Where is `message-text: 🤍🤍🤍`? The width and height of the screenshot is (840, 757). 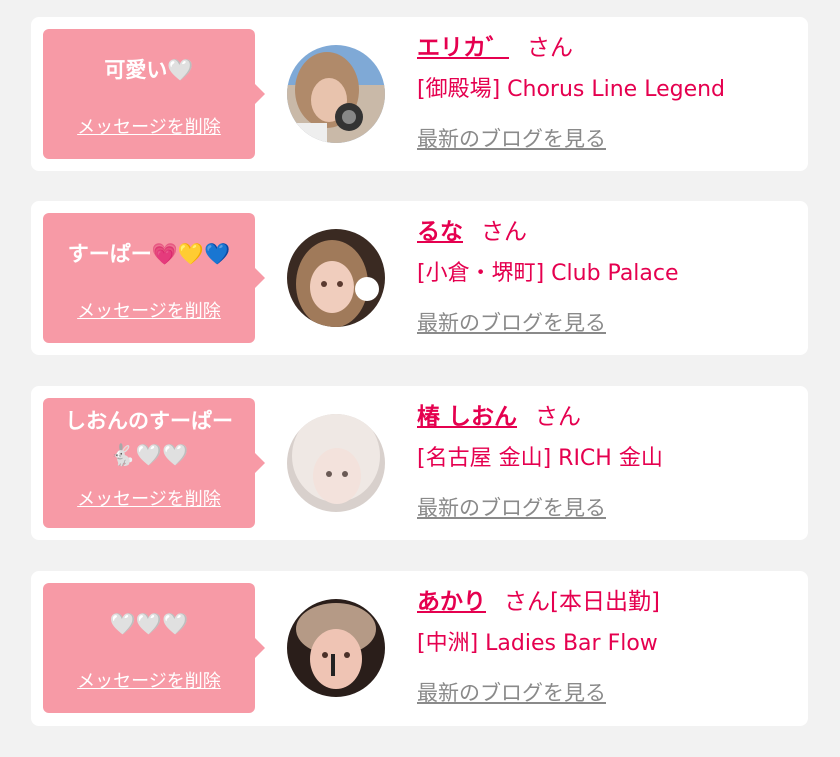 message-text: 🤍🤍🤍 is located at coordinates (149, 624).